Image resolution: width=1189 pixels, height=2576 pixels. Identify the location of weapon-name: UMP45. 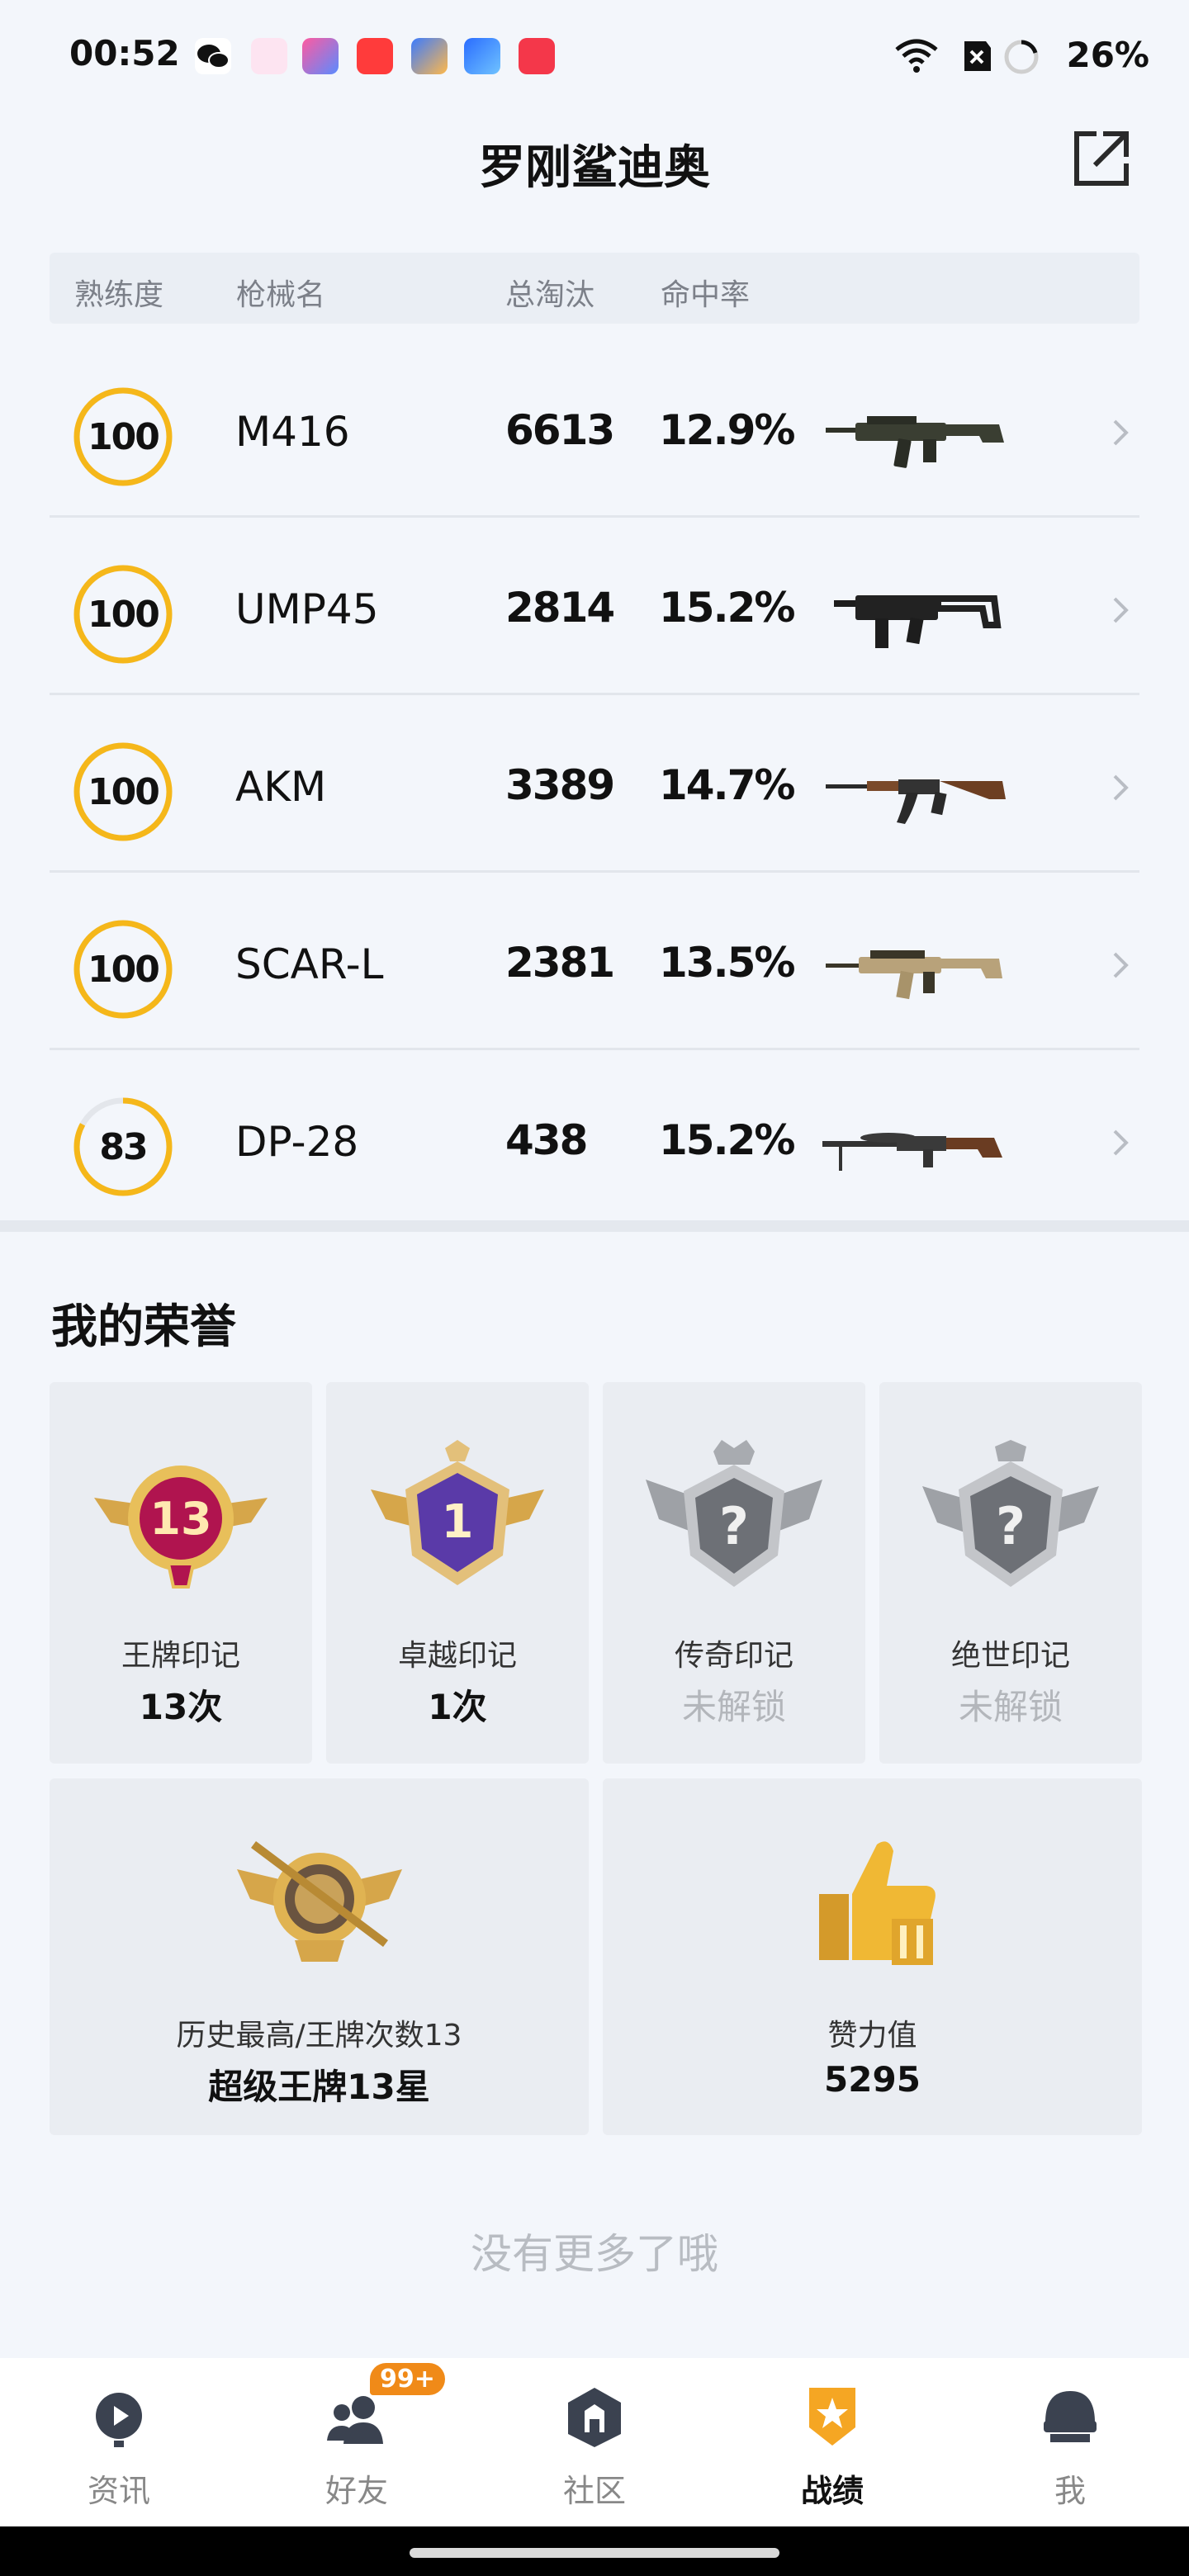
(307, 609).